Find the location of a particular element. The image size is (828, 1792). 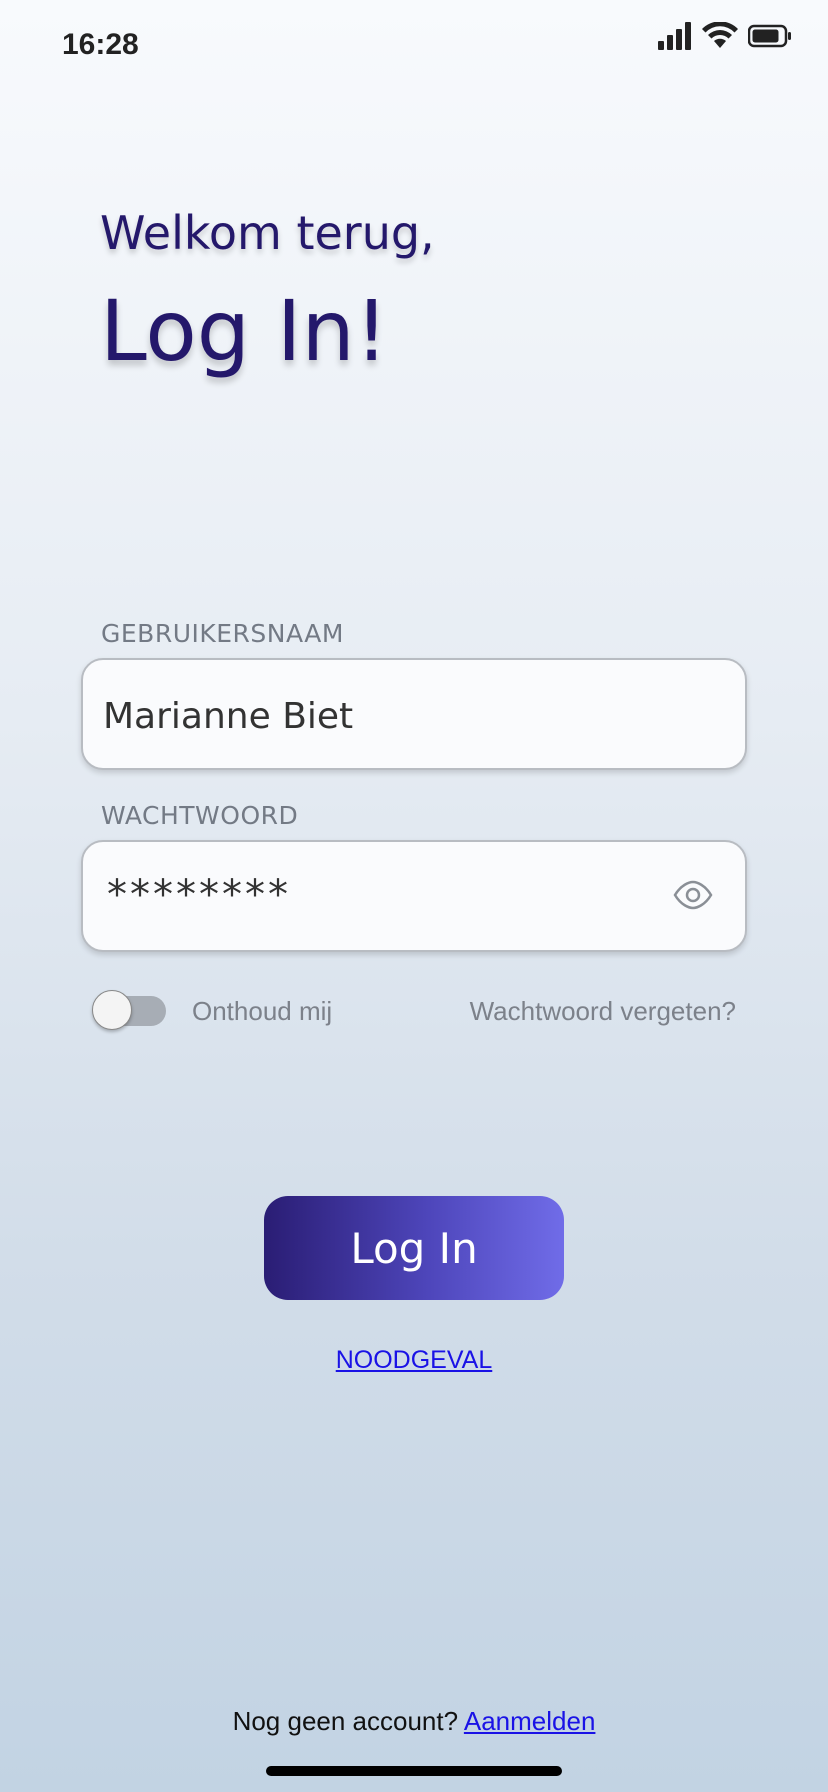

username-field: Marianne Biet is located at coordinates (414, 714).